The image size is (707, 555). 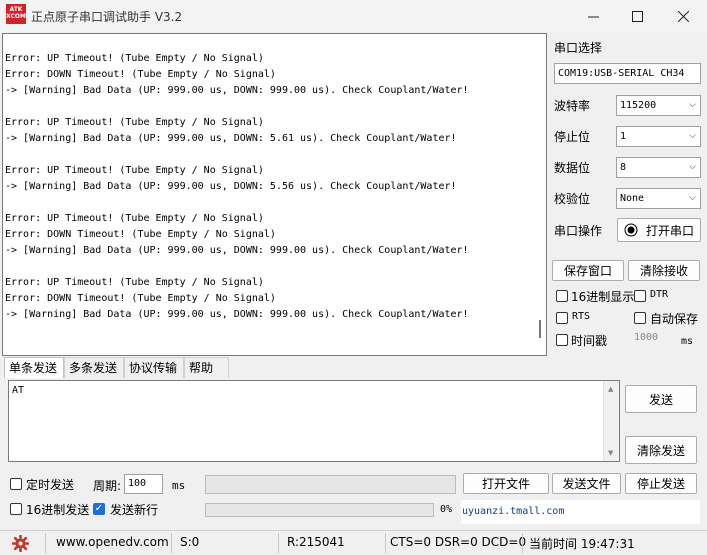 What do you see at coordinates (353, 16) in the screenshot?
I see `title-bar: ATK XCOM 正点原子串口调试助手 V3.2` at bounding box center [353, 16].